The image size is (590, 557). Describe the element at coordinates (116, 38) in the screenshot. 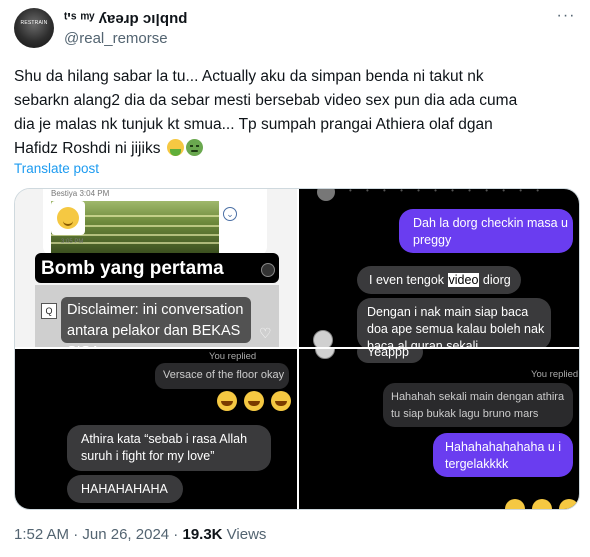

I see `author-handle: @real_remorse` at that location.